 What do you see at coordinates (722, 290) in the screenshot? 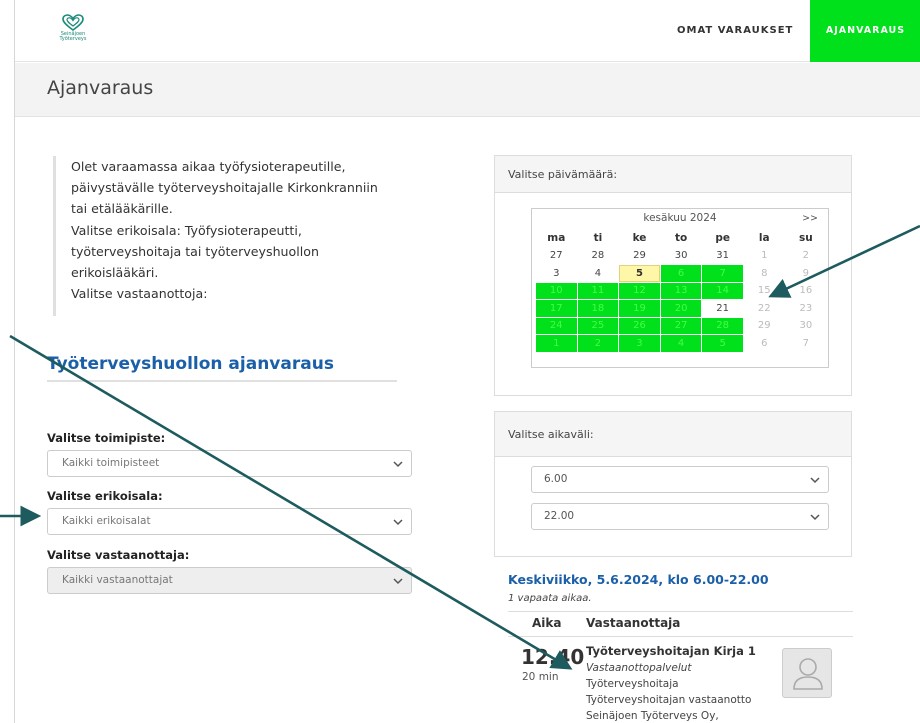
I see `calendar-day: 14` at bounding box center [722, 290].